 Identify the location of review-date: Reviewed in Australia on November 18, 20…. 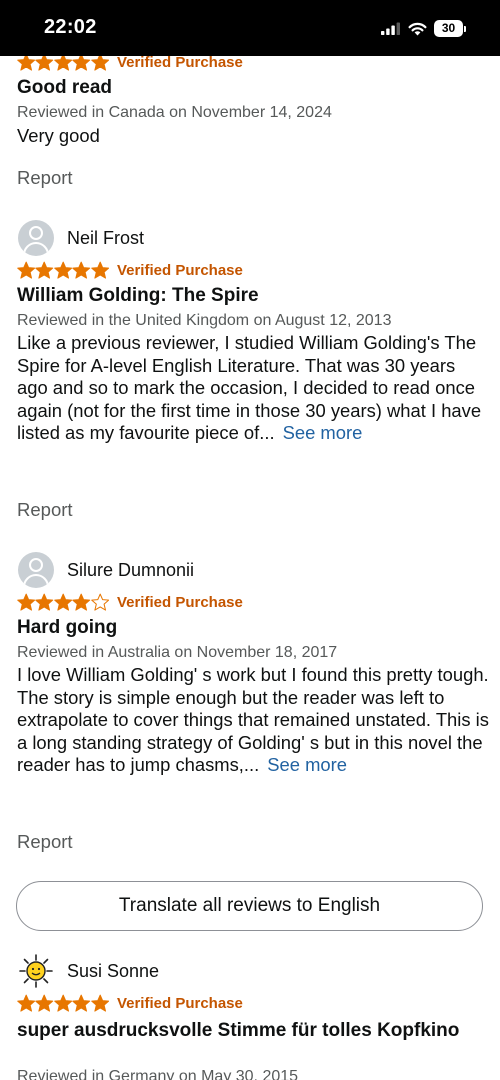
(177, 652).